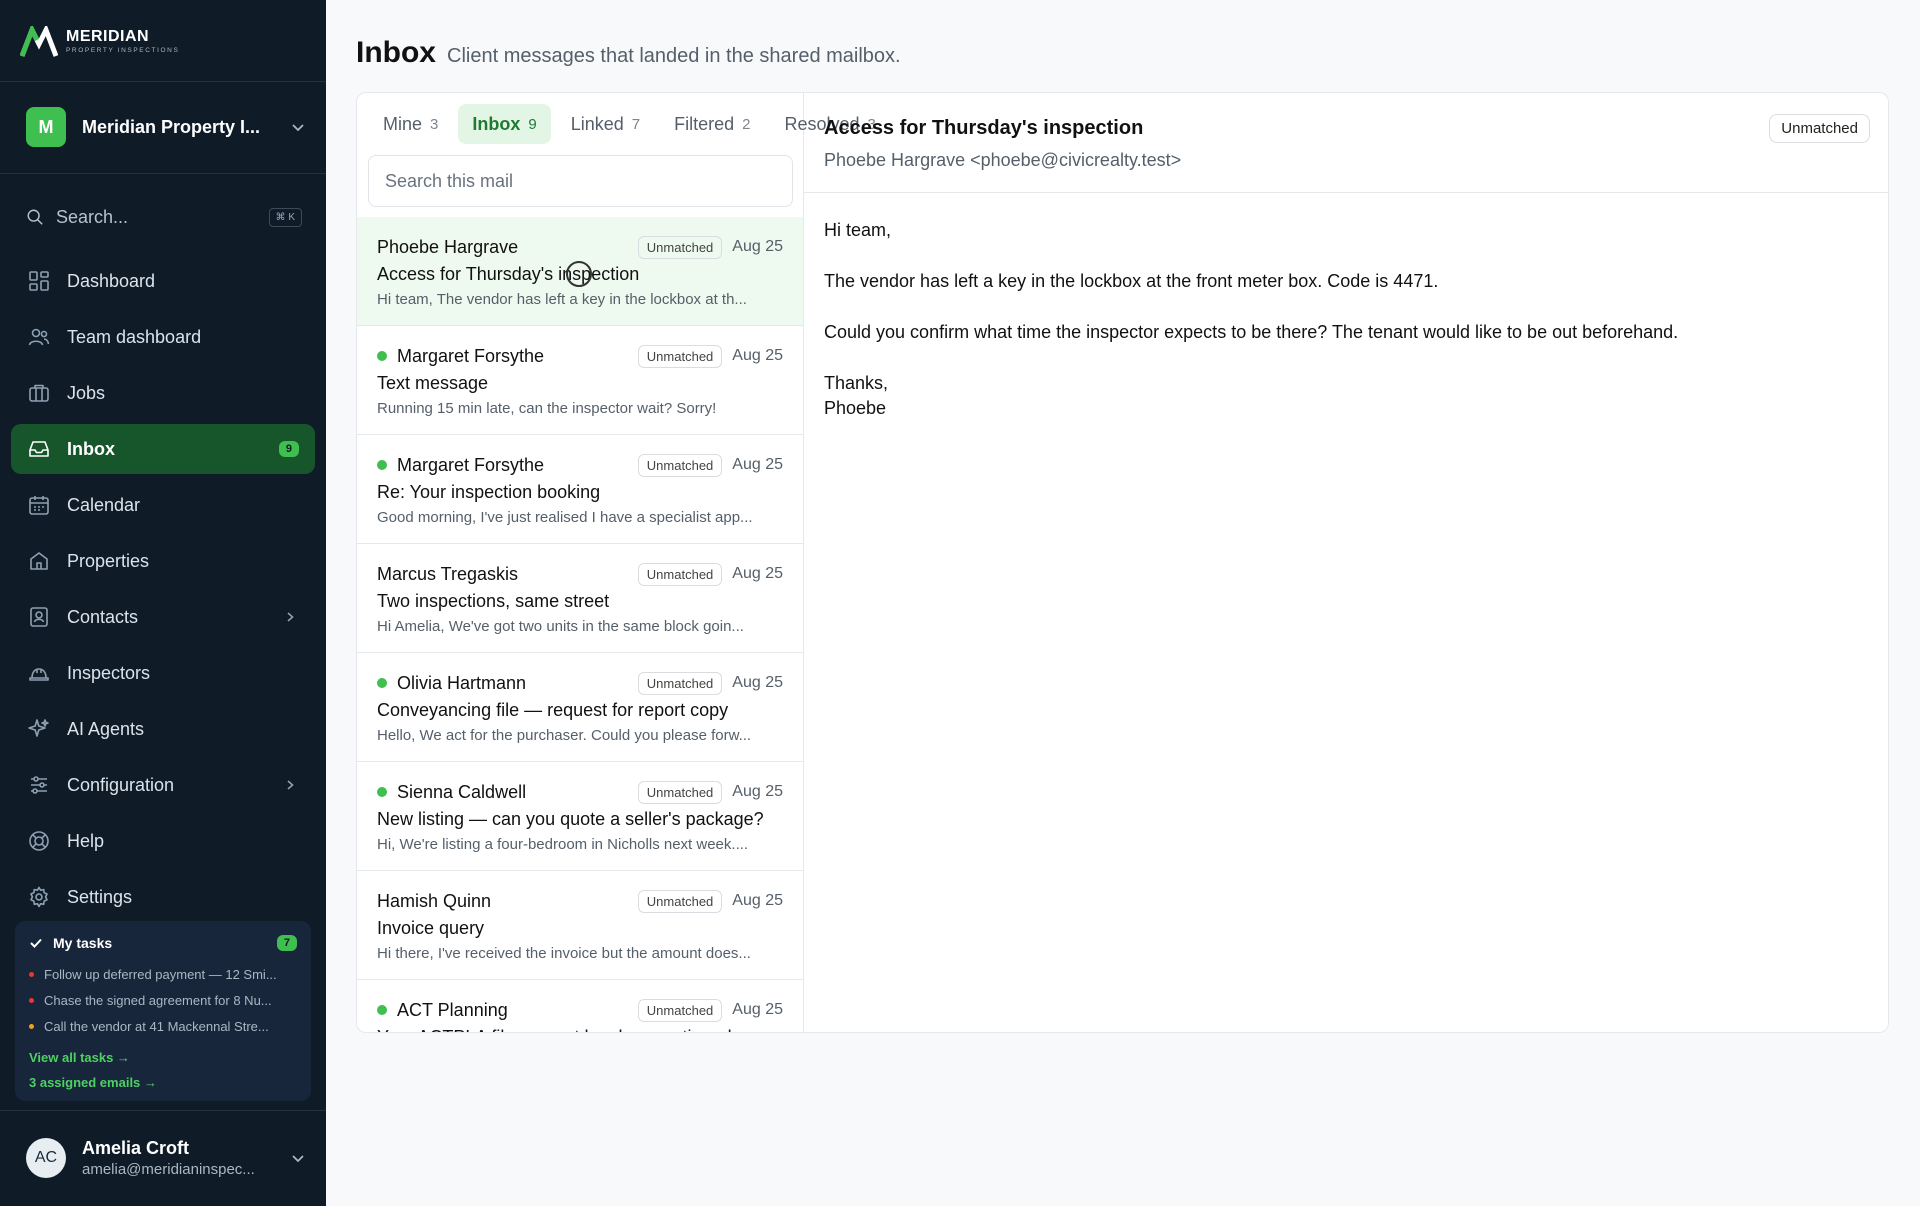 The height and width of the screenshot is (1206, 1920). Describe the element at coordinates (434, 124) in the screenshot. I see `tab-count: 3` at that location.